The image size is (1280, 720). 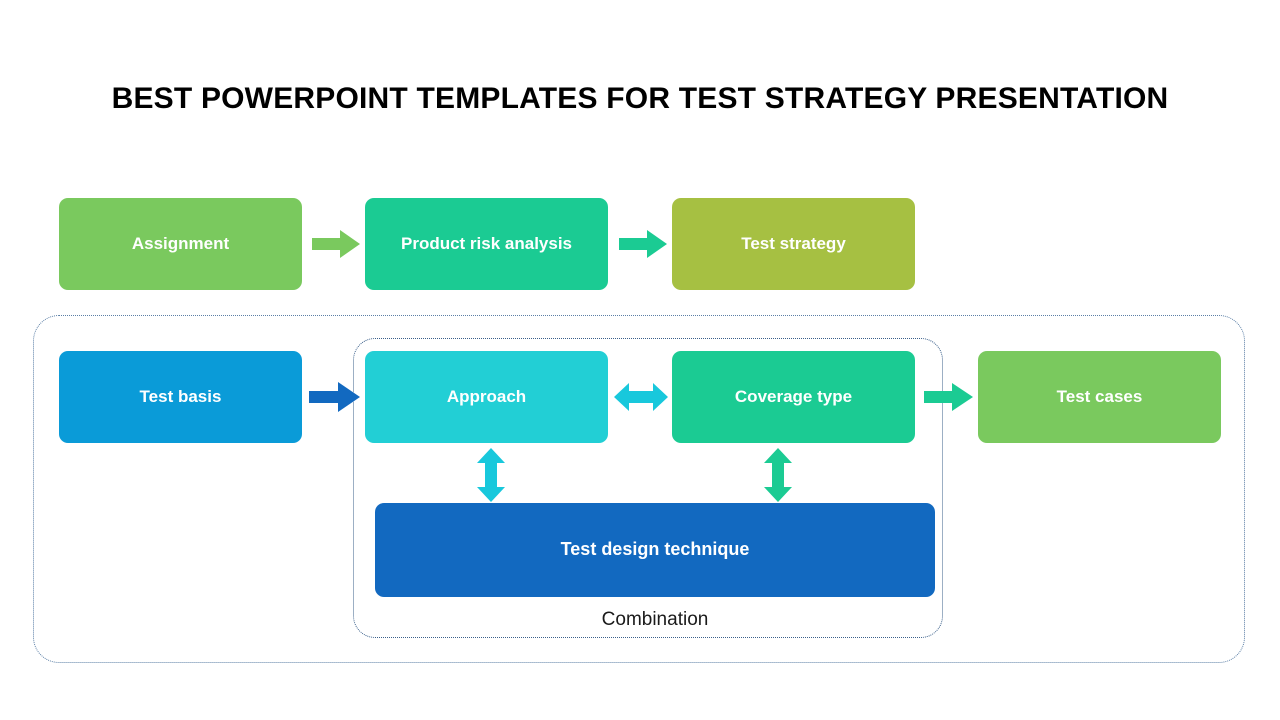 What do you see at coordinates (334, 397) in the screenshot?
I see `arrow-right-icon-basis-to-approach` at bounding box center [334, 397].